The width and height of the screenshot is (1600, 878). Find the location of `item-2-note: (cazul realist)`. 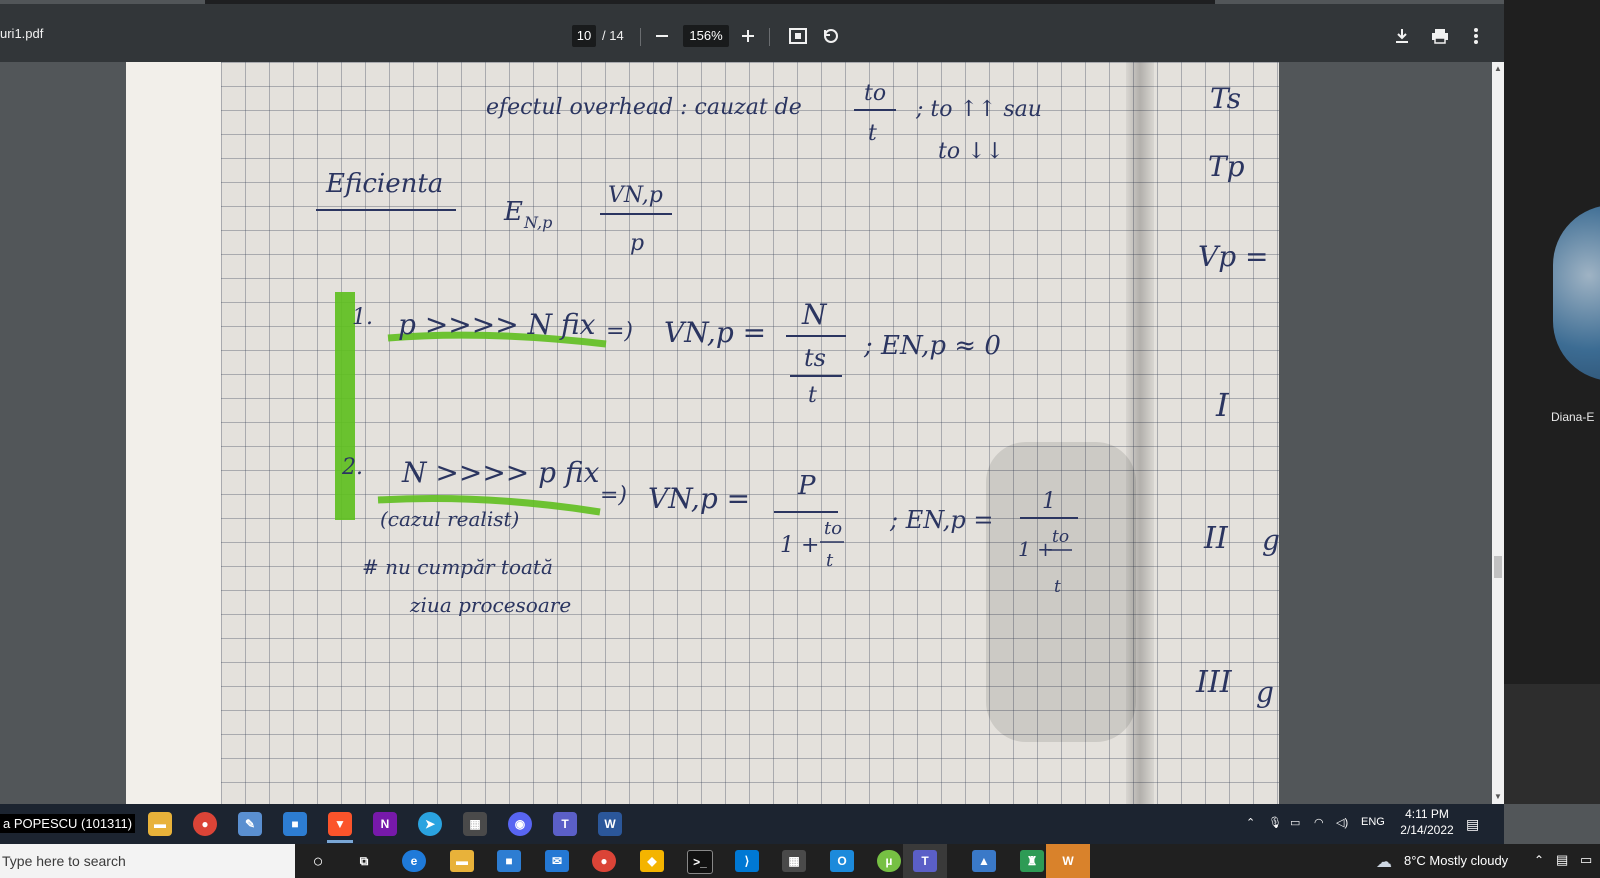

item-2-note: (cazul realist) is located at coordinates (449, 519).